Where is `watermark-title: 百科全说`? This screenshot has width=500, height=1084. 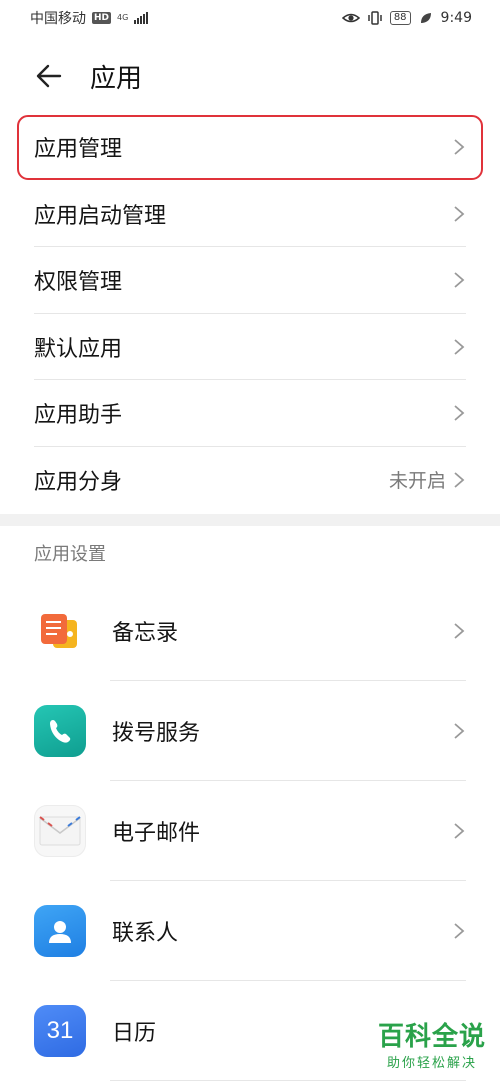 watermark-title: 百科全说 is located at coordinates (431, 1037).